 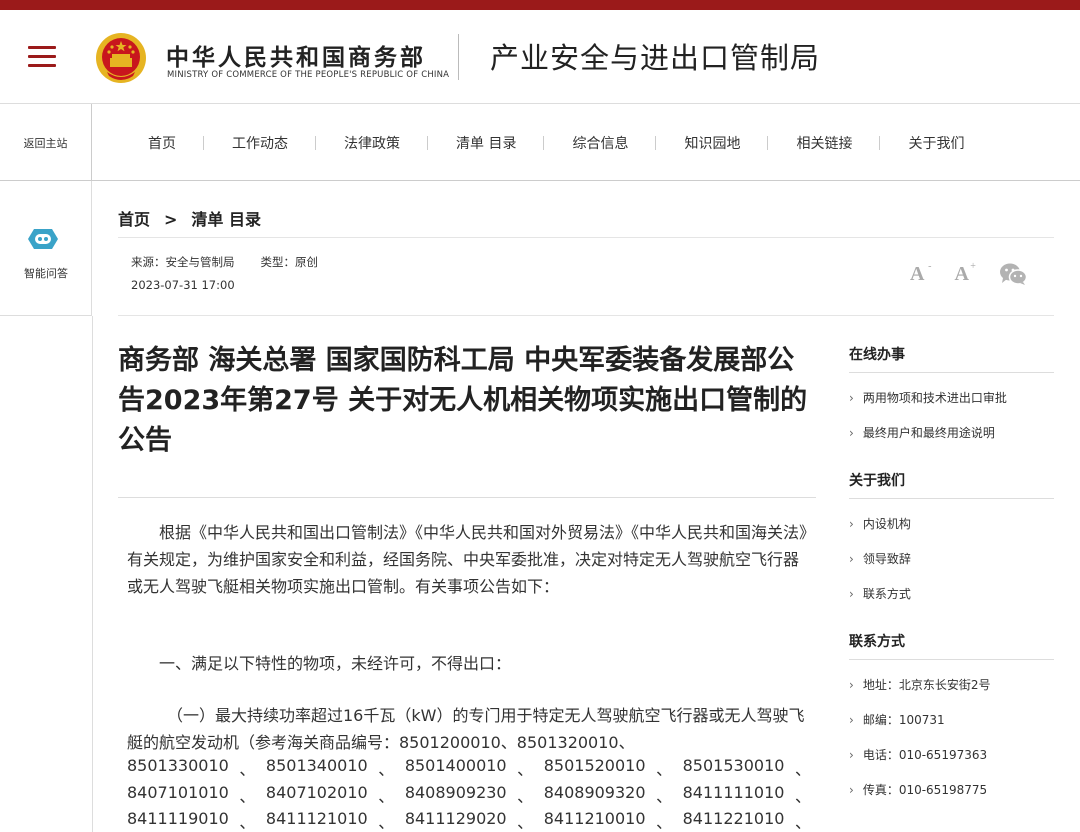 I want to click on header-divider, so click(x=458, y=57).